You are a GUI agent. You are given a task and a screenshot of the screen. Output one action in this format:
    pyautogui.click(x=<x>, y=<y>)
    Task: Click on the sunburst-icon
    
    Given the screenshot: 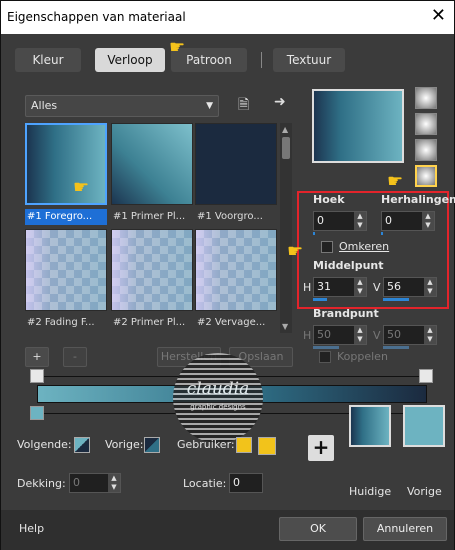 What is the action you would take?
    pyautogui.click(x=426, y=176)
    